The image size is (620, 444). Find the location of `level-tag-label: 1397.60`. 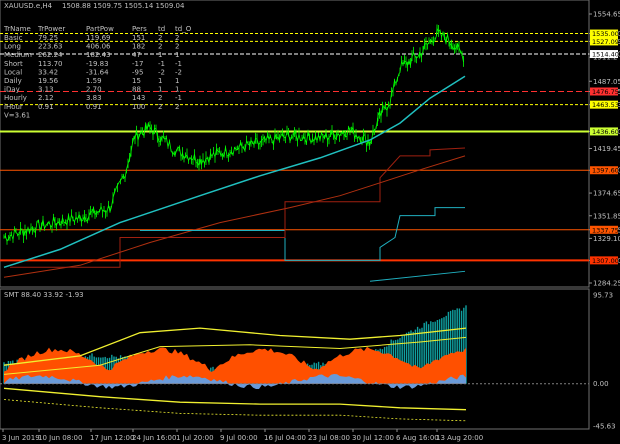

level-tag-label: 1397.60 is located at coordinates (605, 171).